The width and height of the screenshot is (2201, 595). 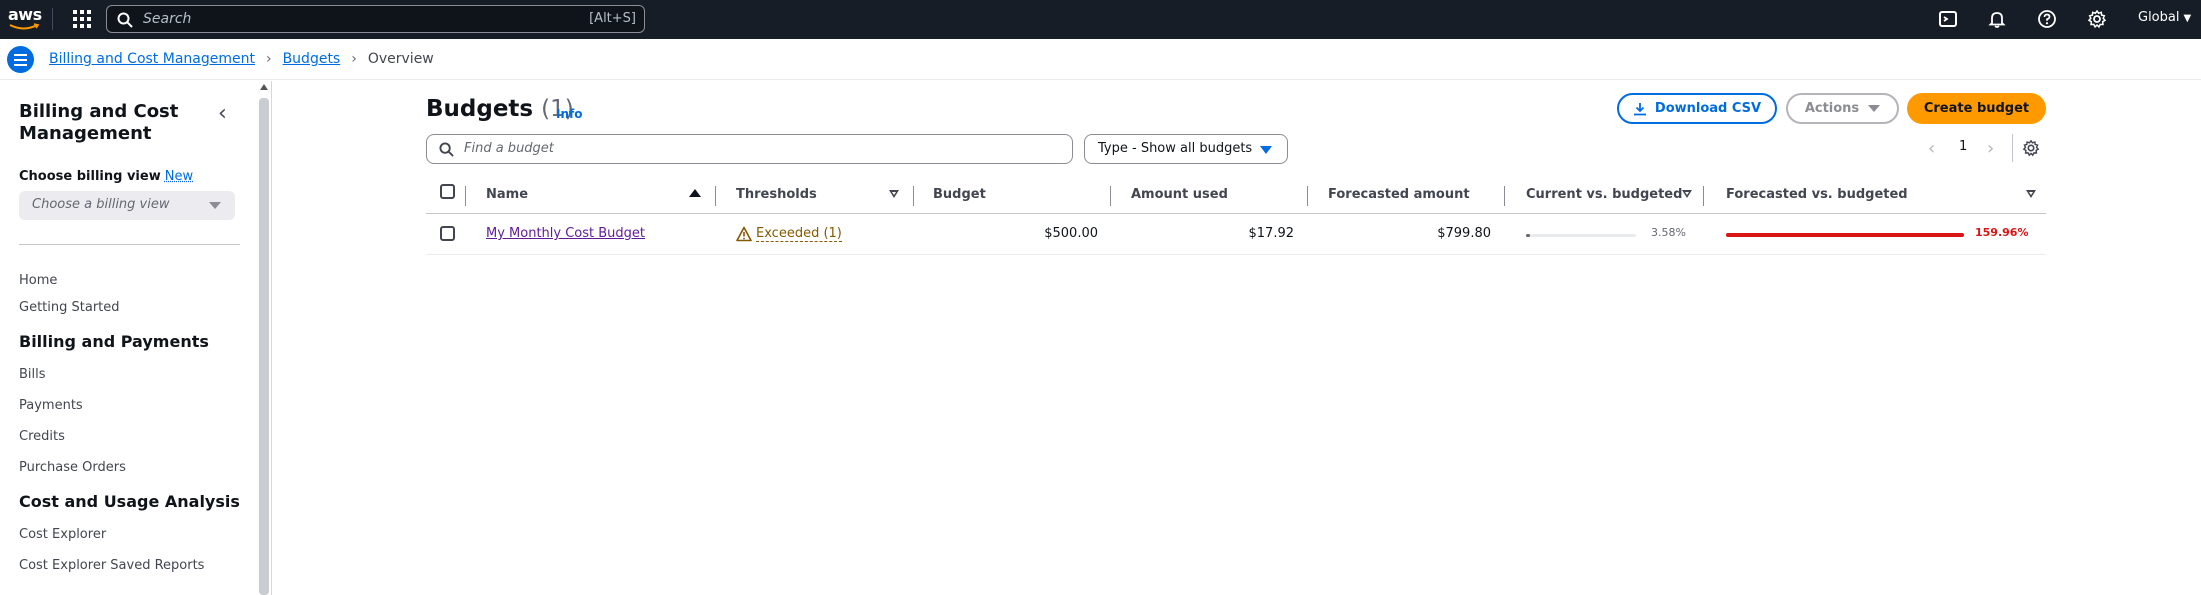 I want to click on aws-logo: aws, so click(x=25, y=19).